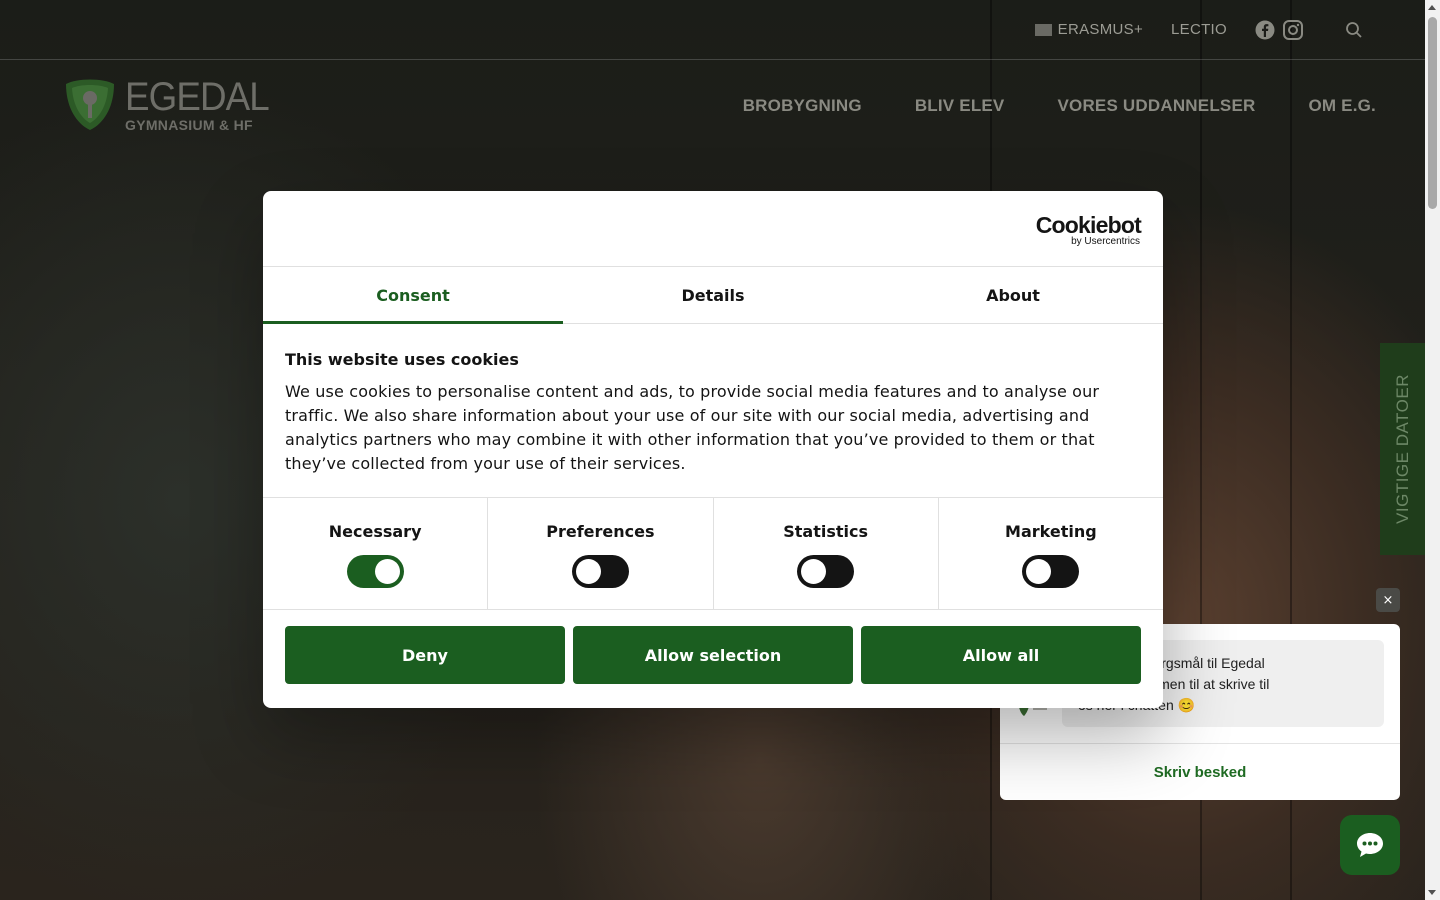 The image size is (1440, 900). What do you see at coordinates (1293, 29) in the screenshot?
I see `instagram-icon` at bounding box center [1293, 29].